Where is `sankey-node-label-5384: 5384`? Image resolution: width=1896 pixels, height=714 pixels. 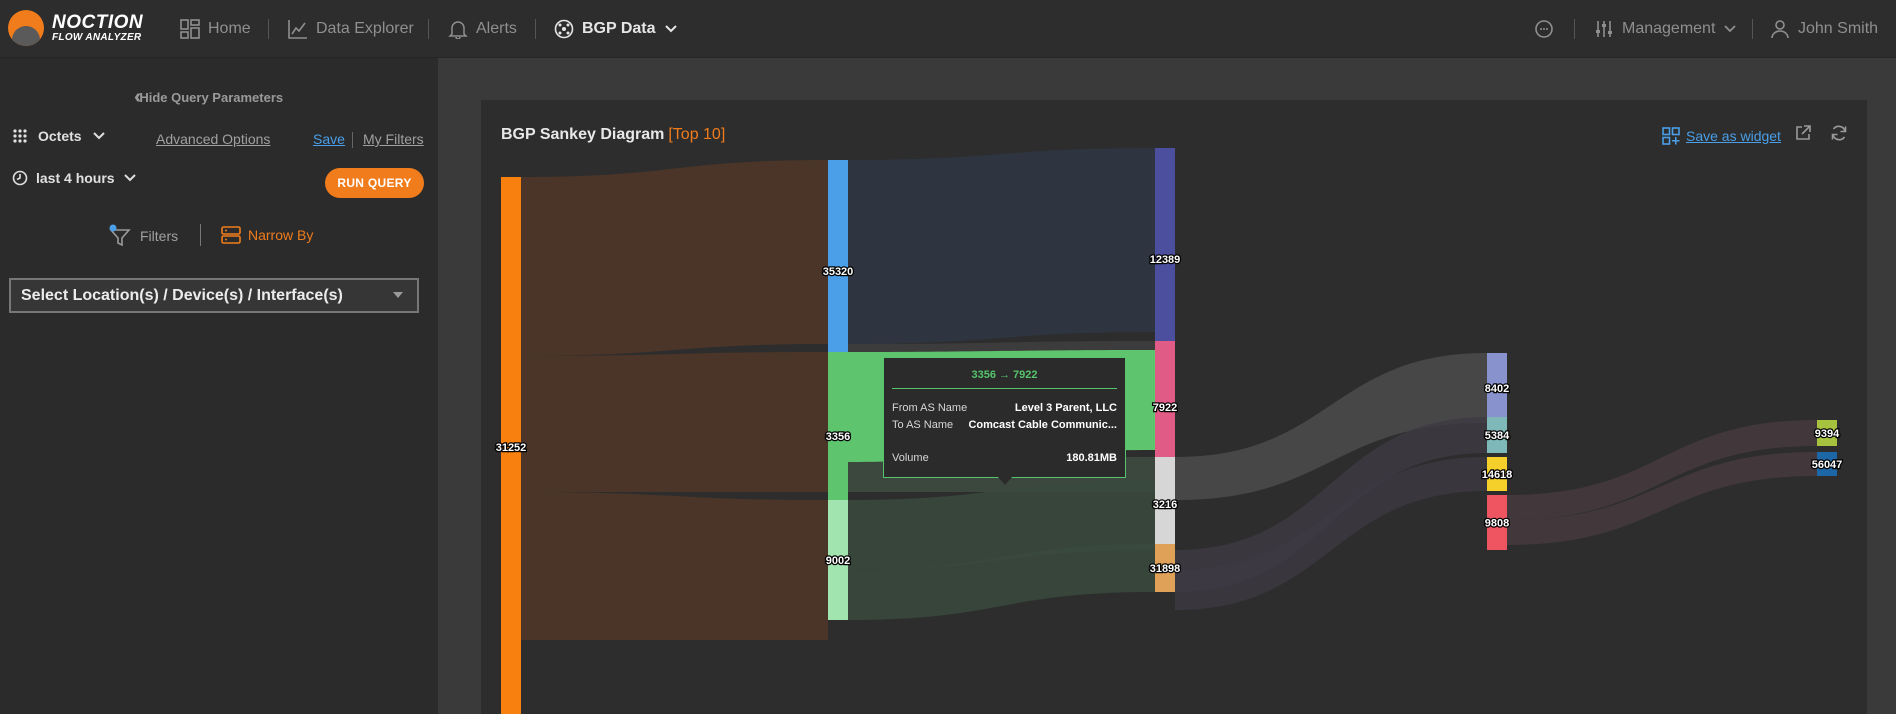 sankey-node-label-5384: 5384 is located at coordinates (1497, 436).